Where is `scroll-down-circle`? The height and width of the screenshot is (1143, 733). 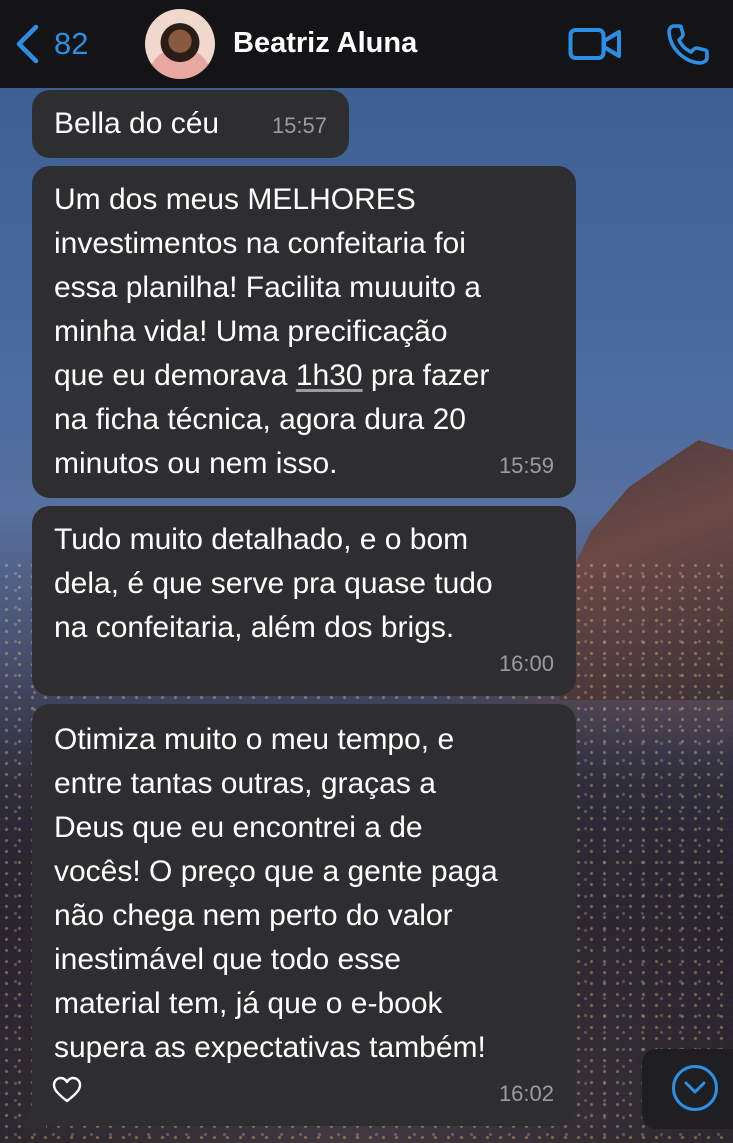 scroll-down-circle is located at coordinates (695, 1088).